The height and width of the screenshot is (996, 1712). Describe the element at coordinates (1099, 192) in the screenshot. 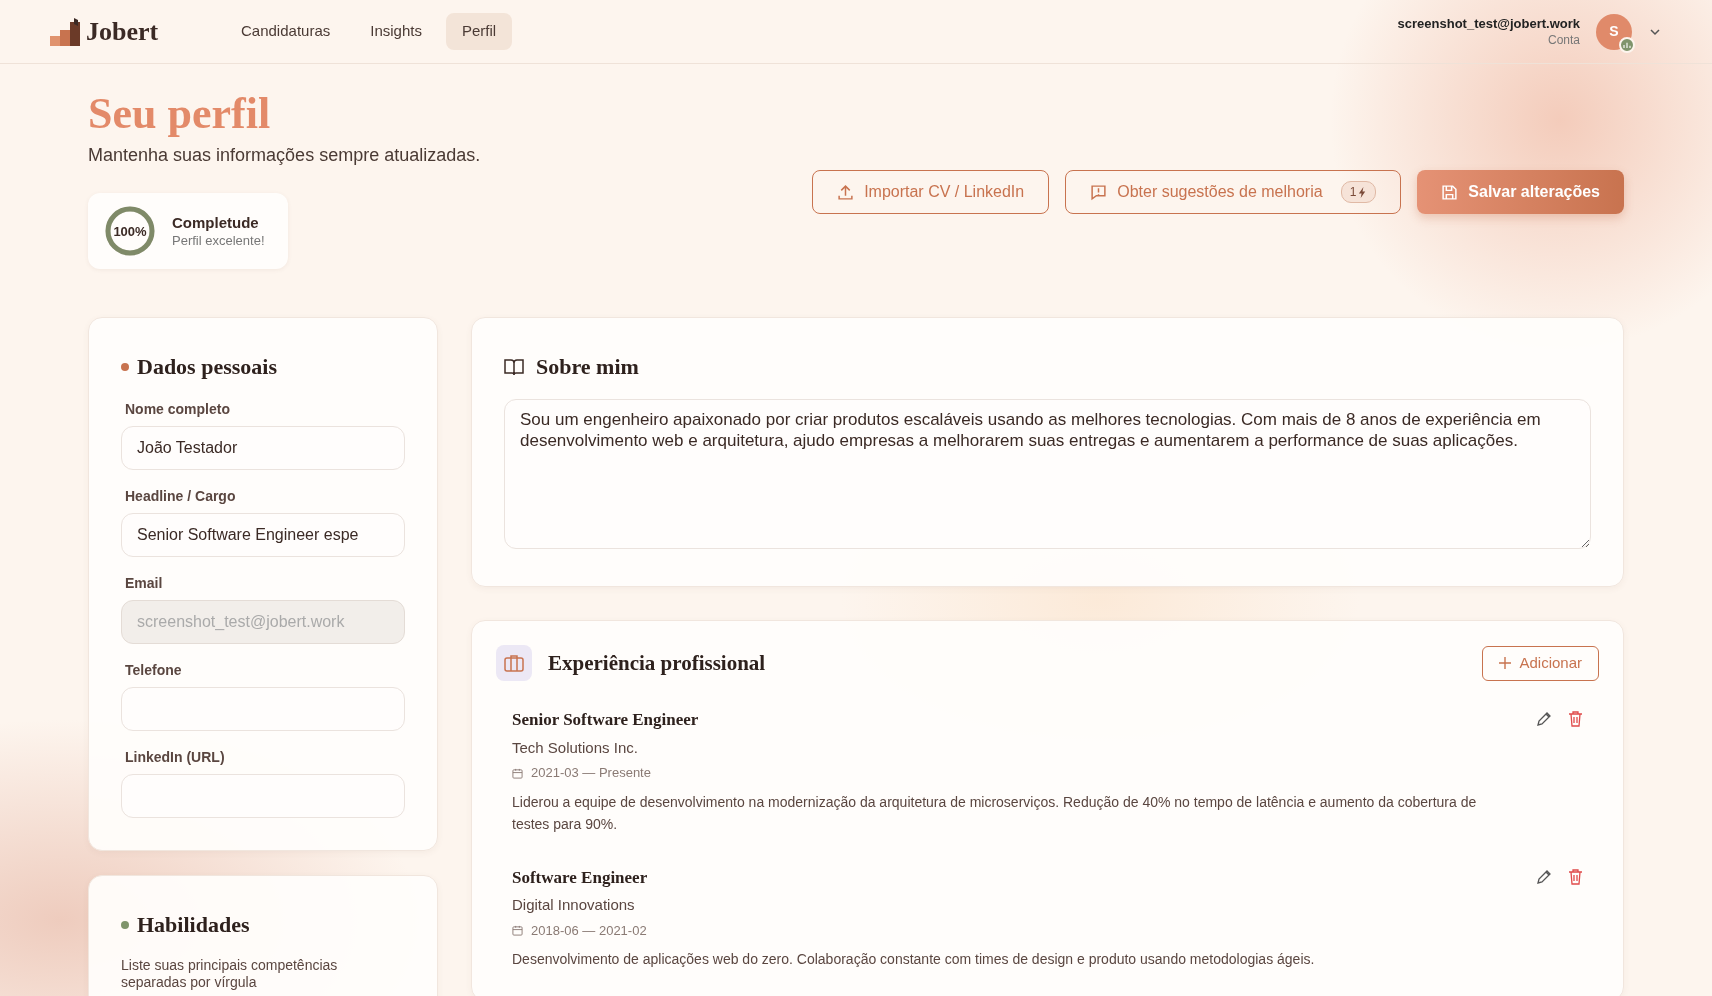

I see `message-alert-icon` at that location.